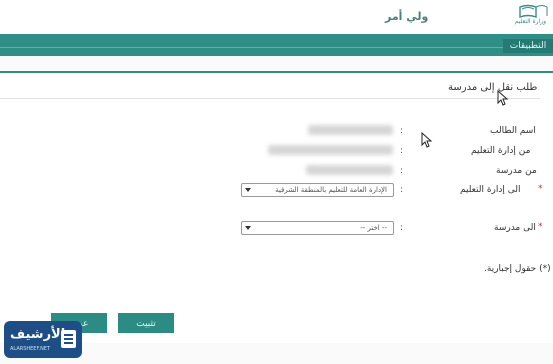 This screenshot has width=553, height=364. I want to click on title-underline, so click(270, 98).